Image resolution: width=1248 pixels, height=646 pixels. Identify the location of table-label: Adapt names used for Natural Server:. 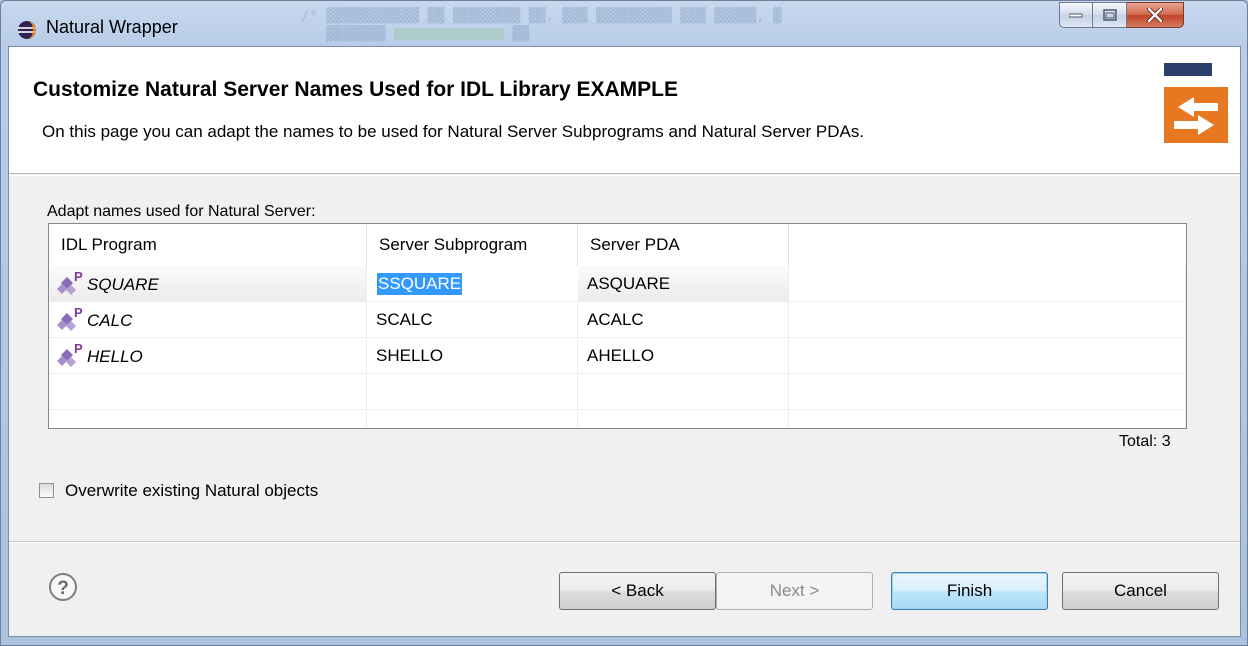
(181, 211).